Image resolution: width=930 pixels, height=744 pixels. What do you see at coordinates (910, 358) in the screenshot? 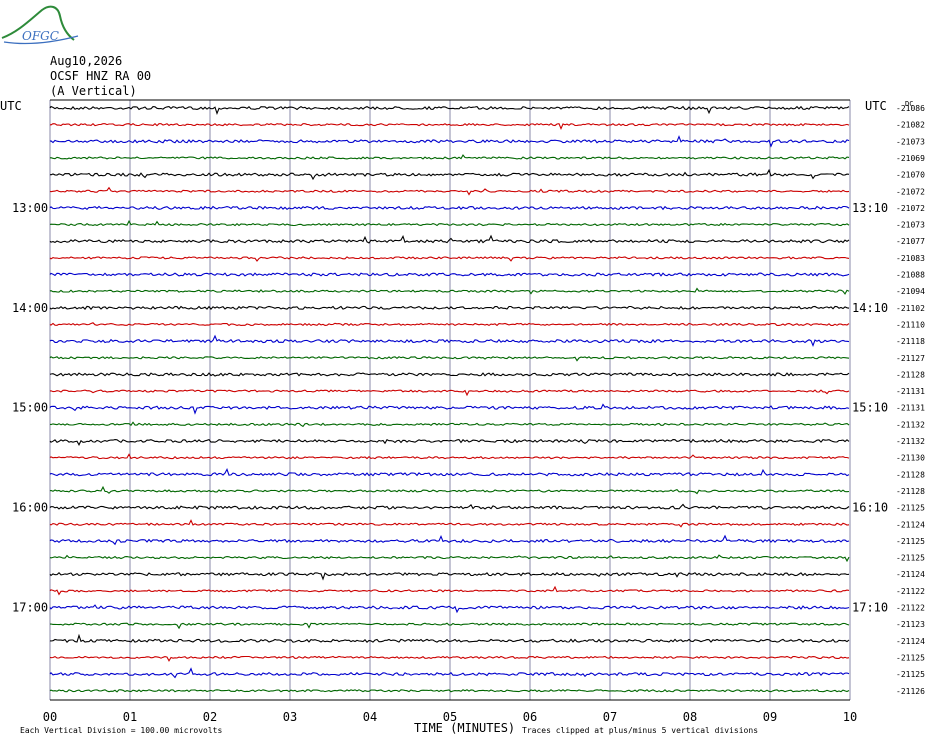
I see `dc-offset-label: -21127` at bounding box center [910, 358].